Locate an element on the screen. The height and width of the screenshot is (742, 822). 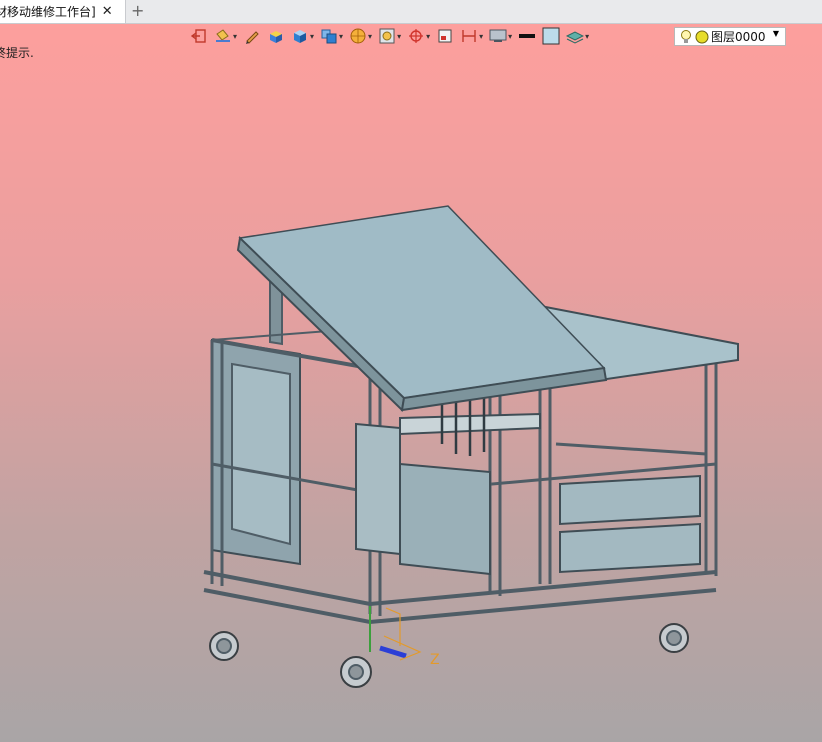
axis-label-z: Z is located at coordinates (435, 660).